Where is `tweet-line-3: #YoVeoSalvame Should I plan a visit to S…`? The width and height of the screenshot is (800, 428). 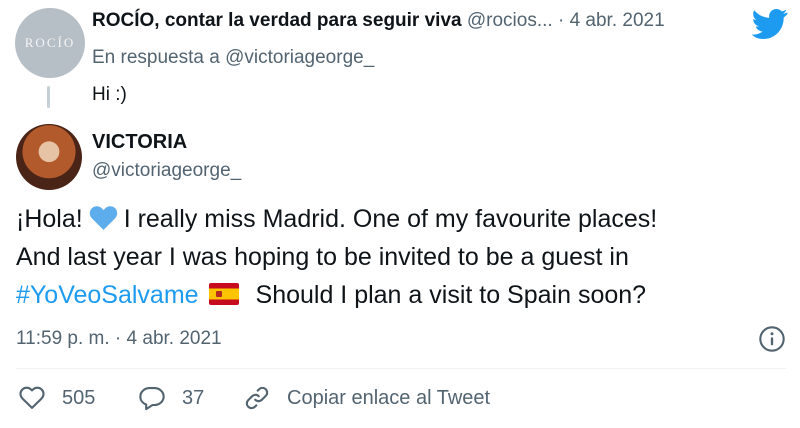 tweet-line-3: #YoVeoSalvame Should I plan a visit to S… is located at coordinates (401, 295).